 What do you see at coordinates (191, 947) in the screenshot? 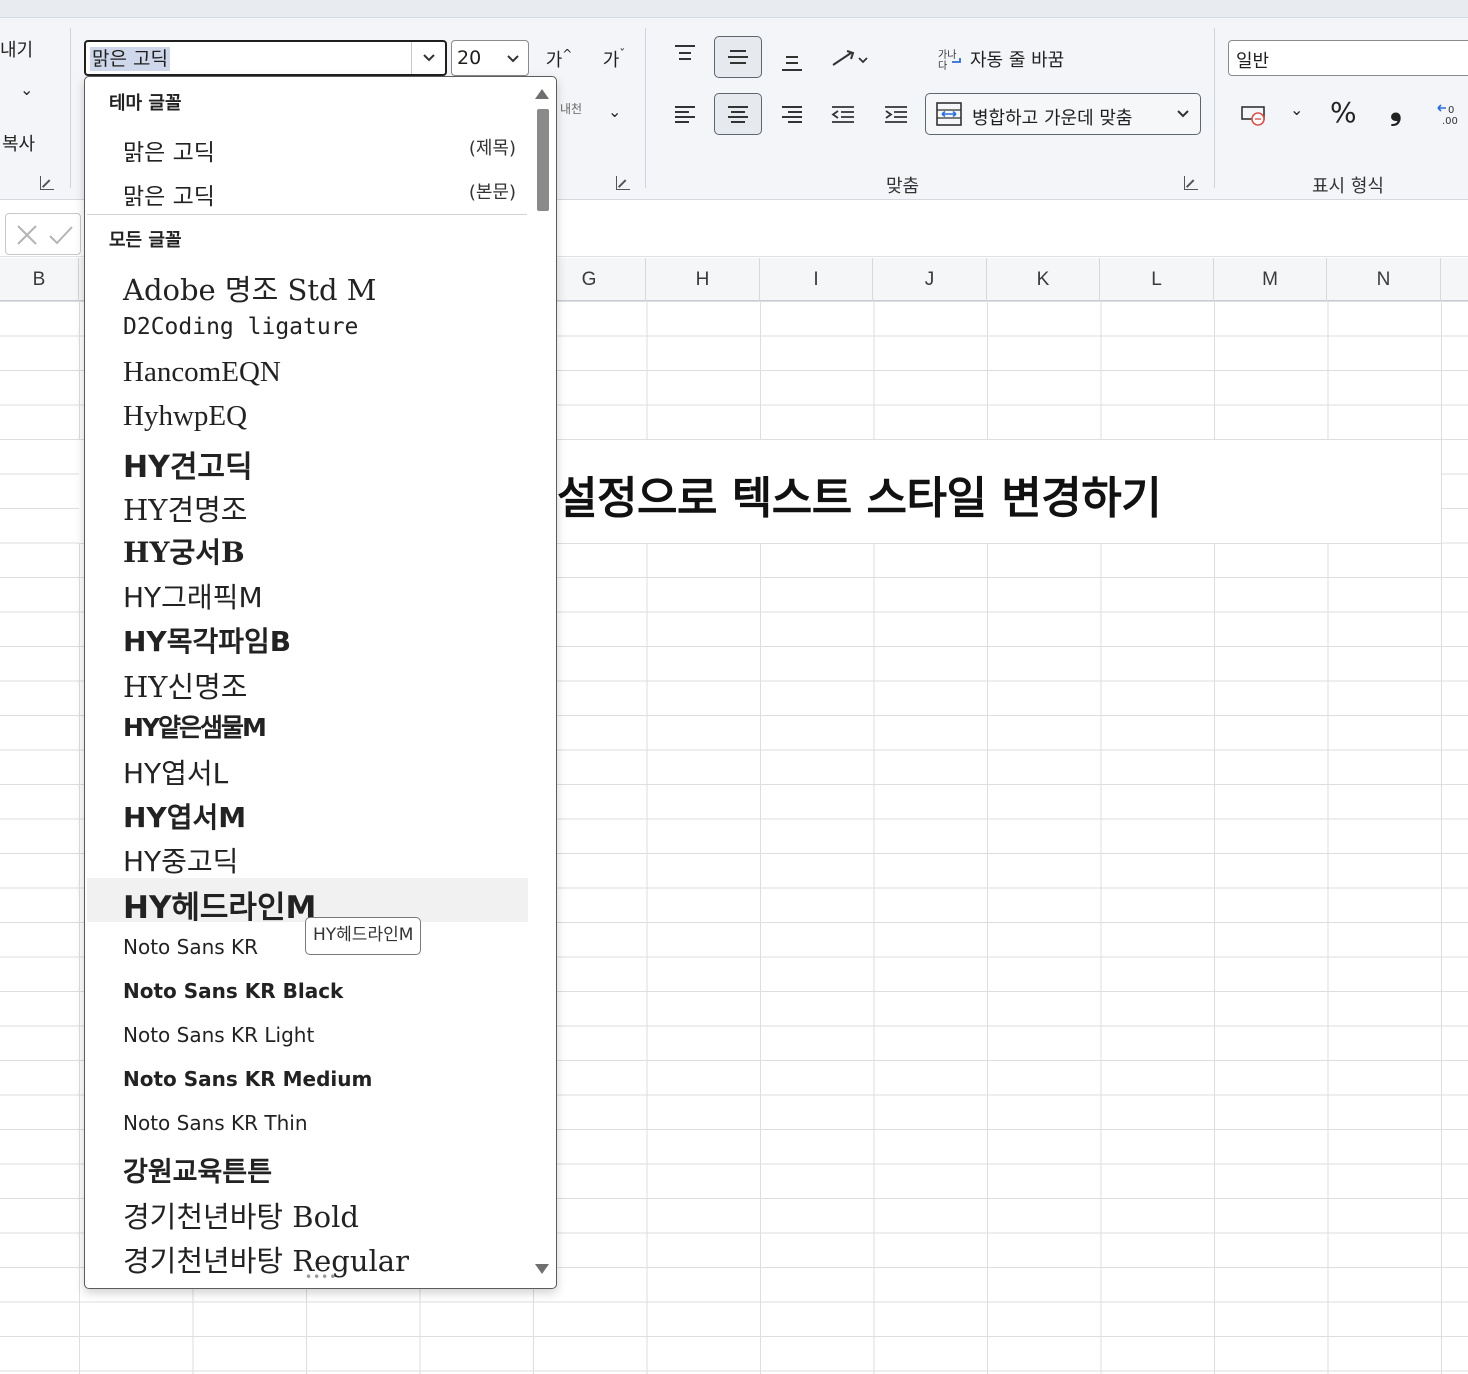
I see `font-option-label: Noto Sans KR` at bounding box center [191, 947].